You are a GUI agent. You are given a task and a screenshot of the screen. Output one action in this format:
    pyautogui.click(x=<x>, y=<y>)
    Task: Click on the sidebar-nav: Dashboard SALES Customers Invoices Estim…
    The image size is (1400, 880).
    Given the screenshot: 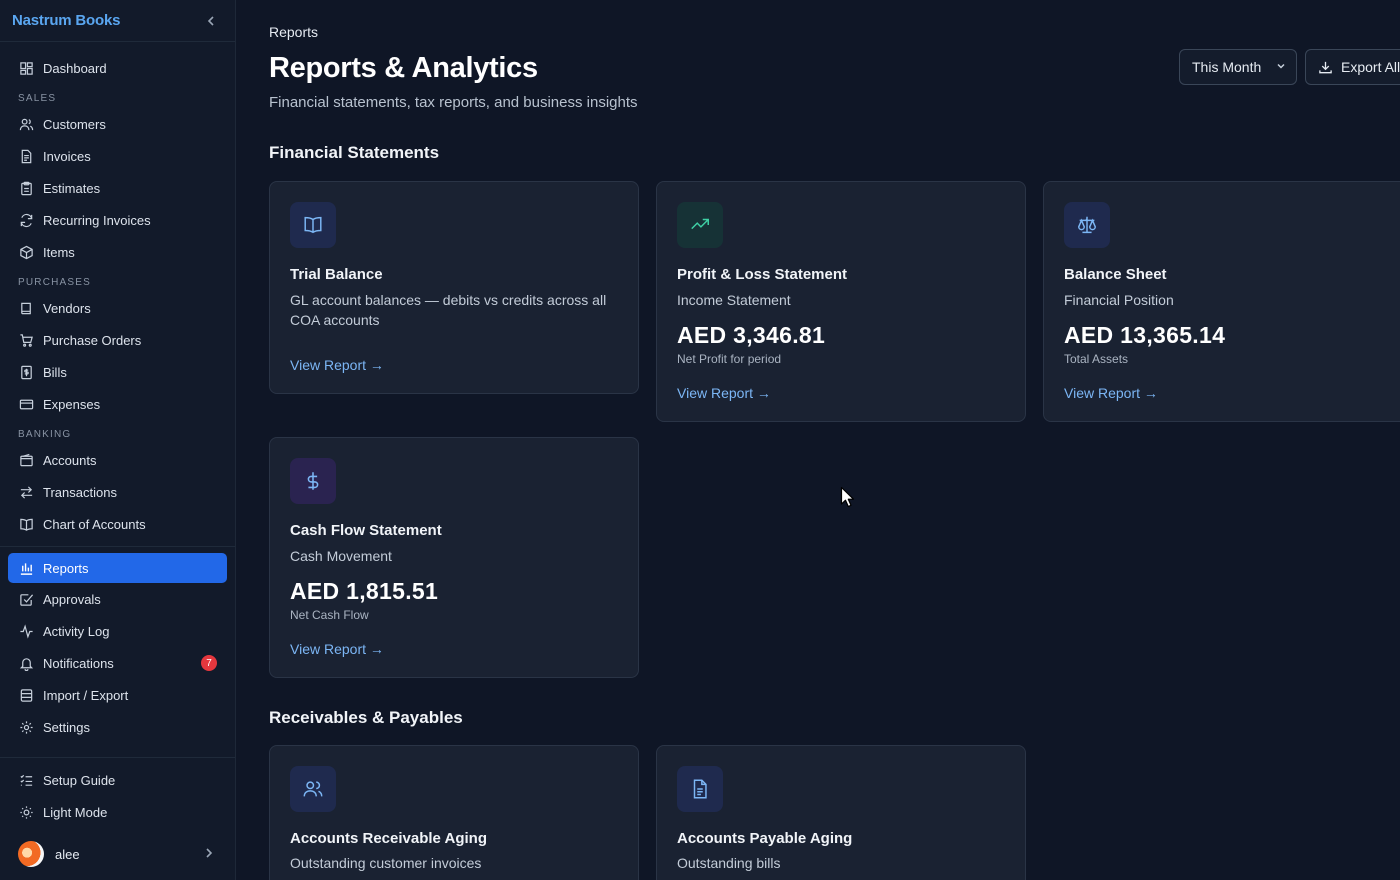 What is the action you would take?
    pyautogui.click(x=117, y=435)
    